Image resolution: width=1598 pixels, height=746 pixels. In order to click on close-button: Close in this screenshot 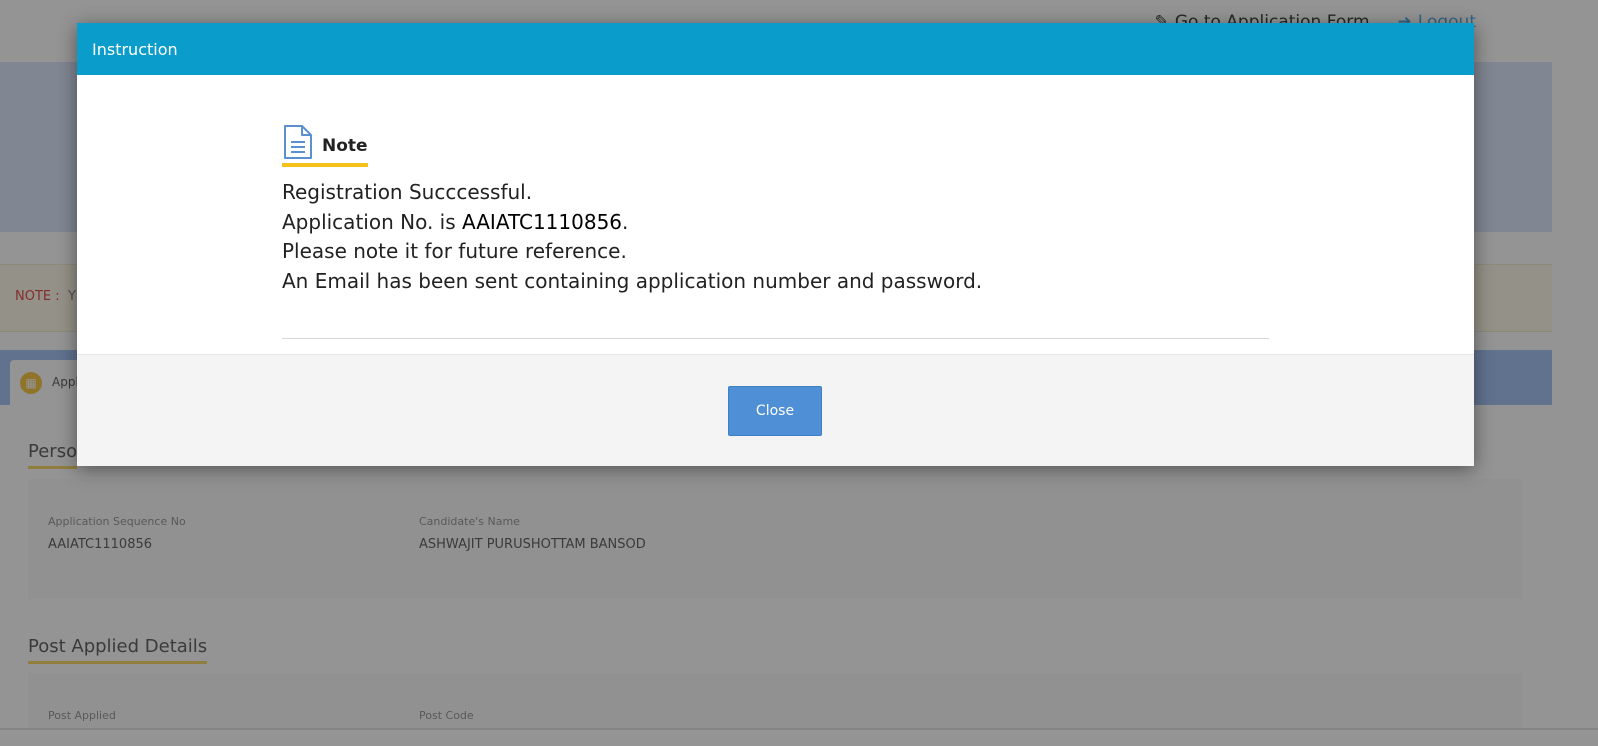, I will do `click(775, 411)`.